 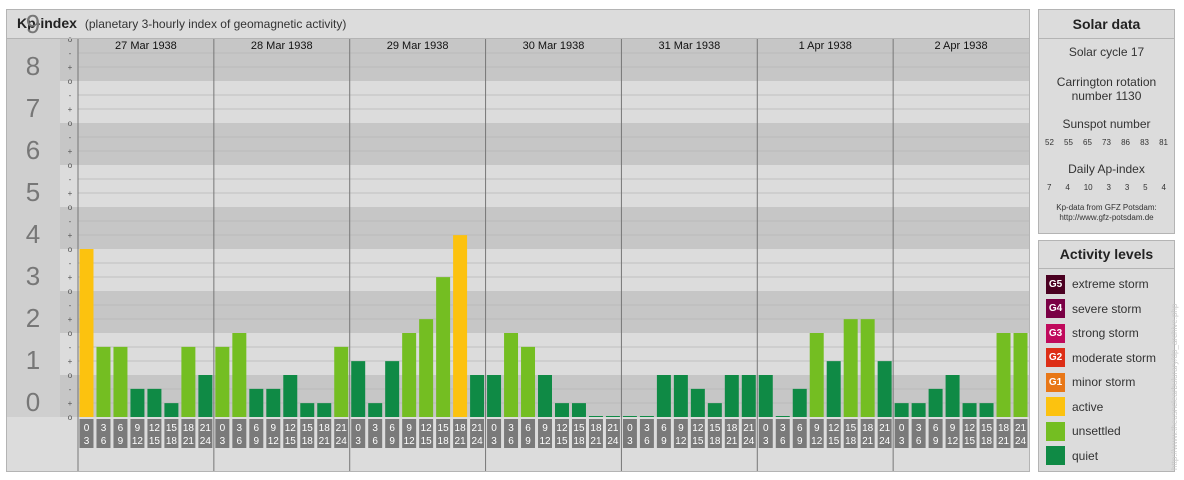 I want to click on data-source-link: http://www.gfz-potsdam.de, so click(x=1106, y=218).